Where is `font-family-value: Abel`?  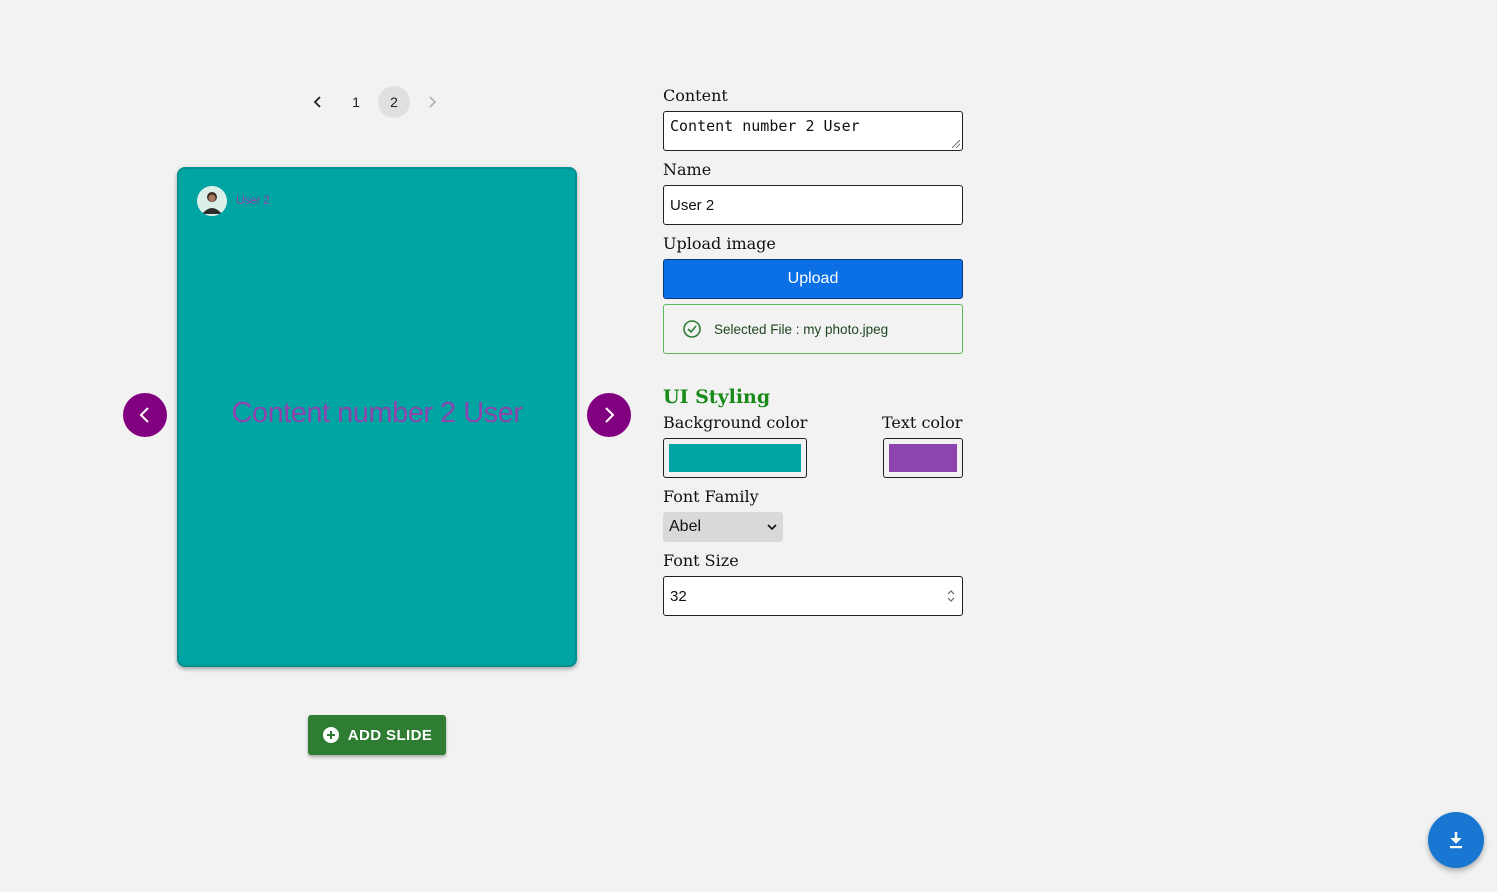 font-family-value: Abel is located at coordinates (685, 526).